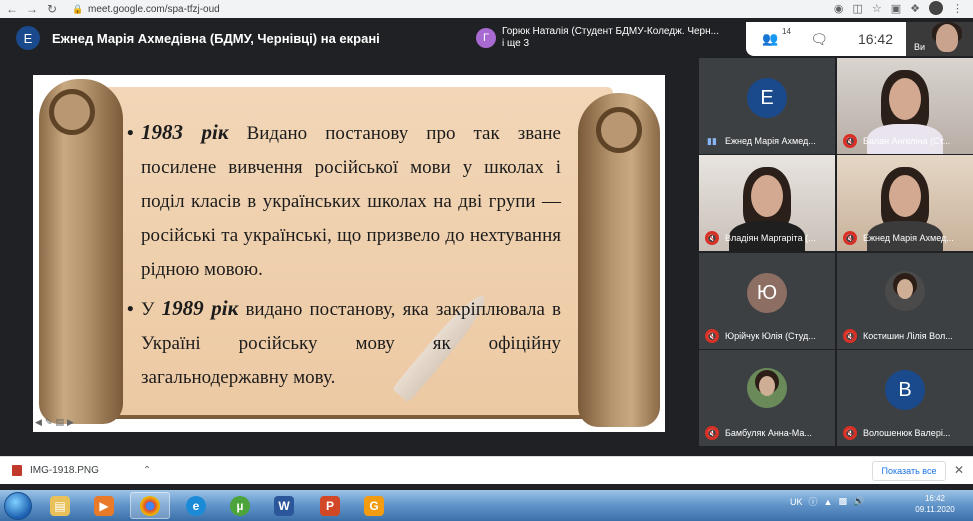  Describe the element at coordinates (767, 98) in the screenshot. I see `participant-avatar: Е` at that location.